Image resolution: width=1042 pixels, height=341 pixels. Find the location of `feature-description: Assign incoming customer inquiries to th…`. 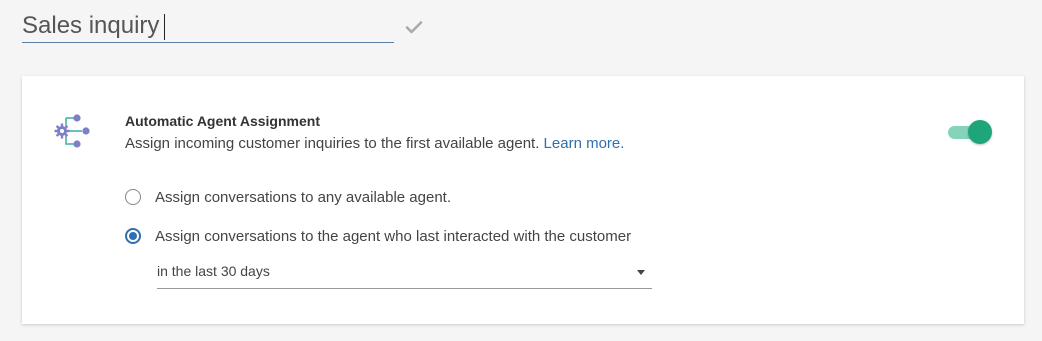

feature-description: Assign incoming customer inquiries to th… is located at coordinates (374, 143).